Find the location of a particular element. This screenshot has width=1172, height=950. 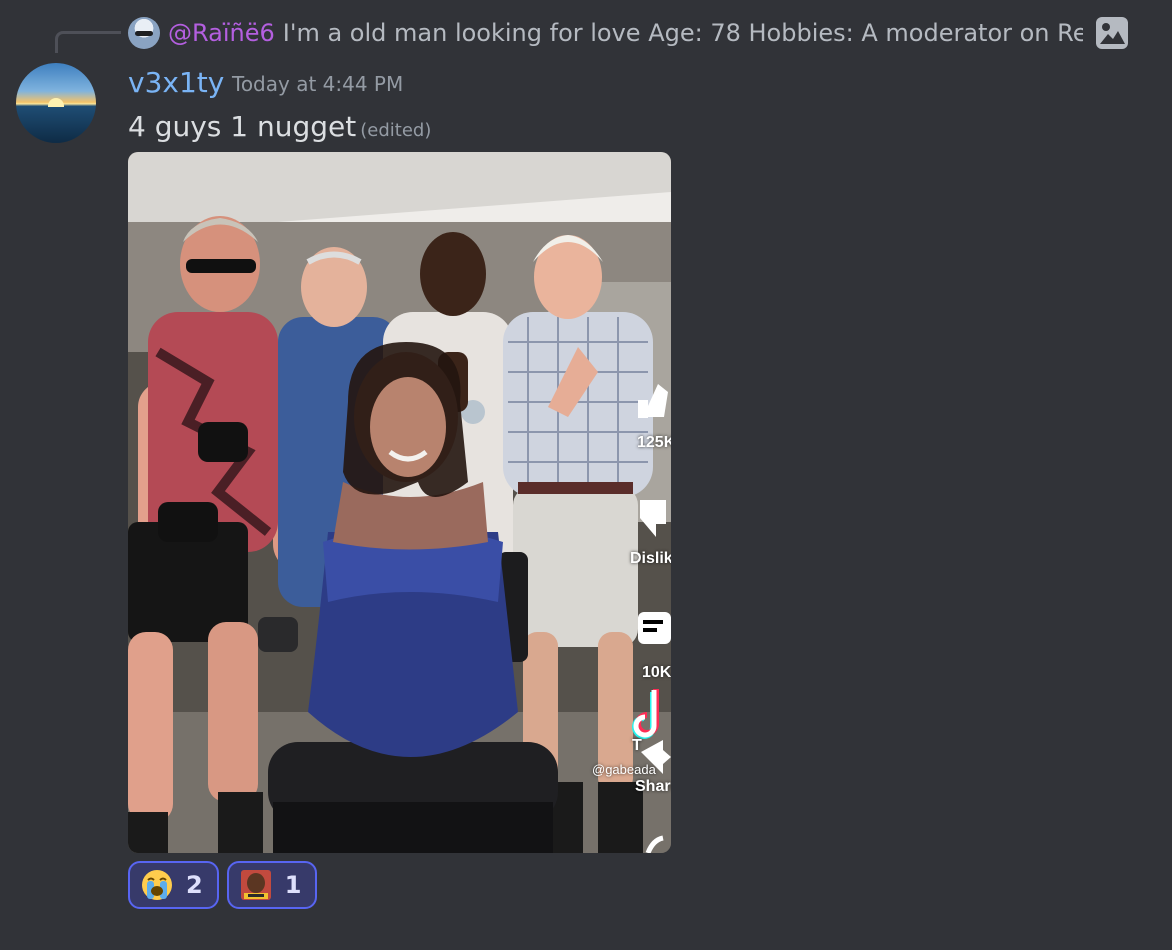

tiktok-like-count: 125K is located at coordinates (654, 442).